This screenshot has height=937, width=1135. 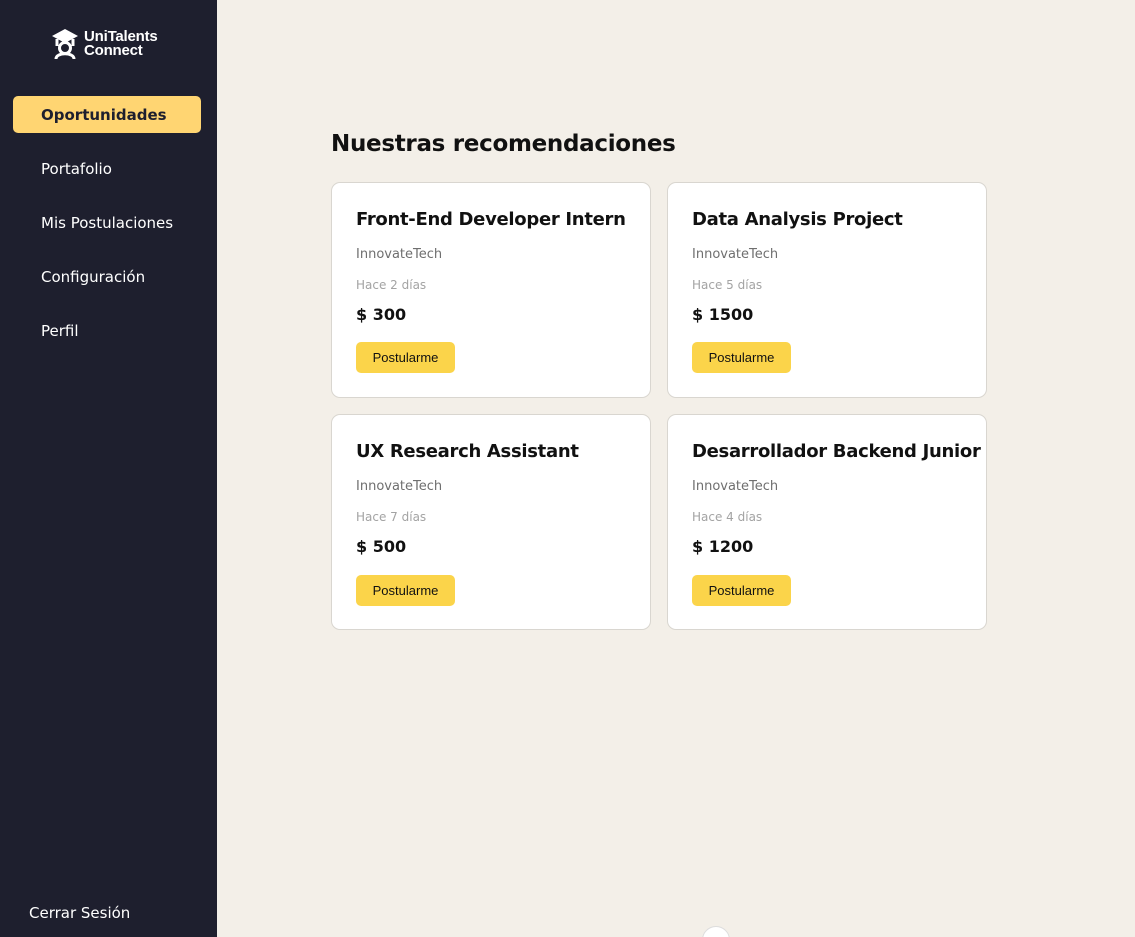 I want to click on brand-logo: UniTalents Connect, so click(x=104, y=43).